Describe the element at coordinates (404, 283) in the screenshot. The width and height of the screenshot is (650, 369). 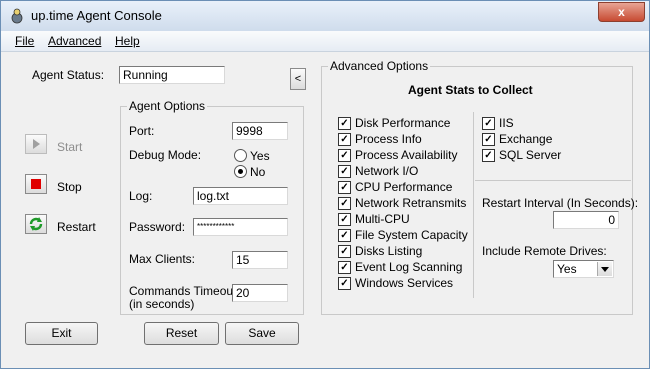
I see `stat-checkbox-label: Windows Services` at that location.